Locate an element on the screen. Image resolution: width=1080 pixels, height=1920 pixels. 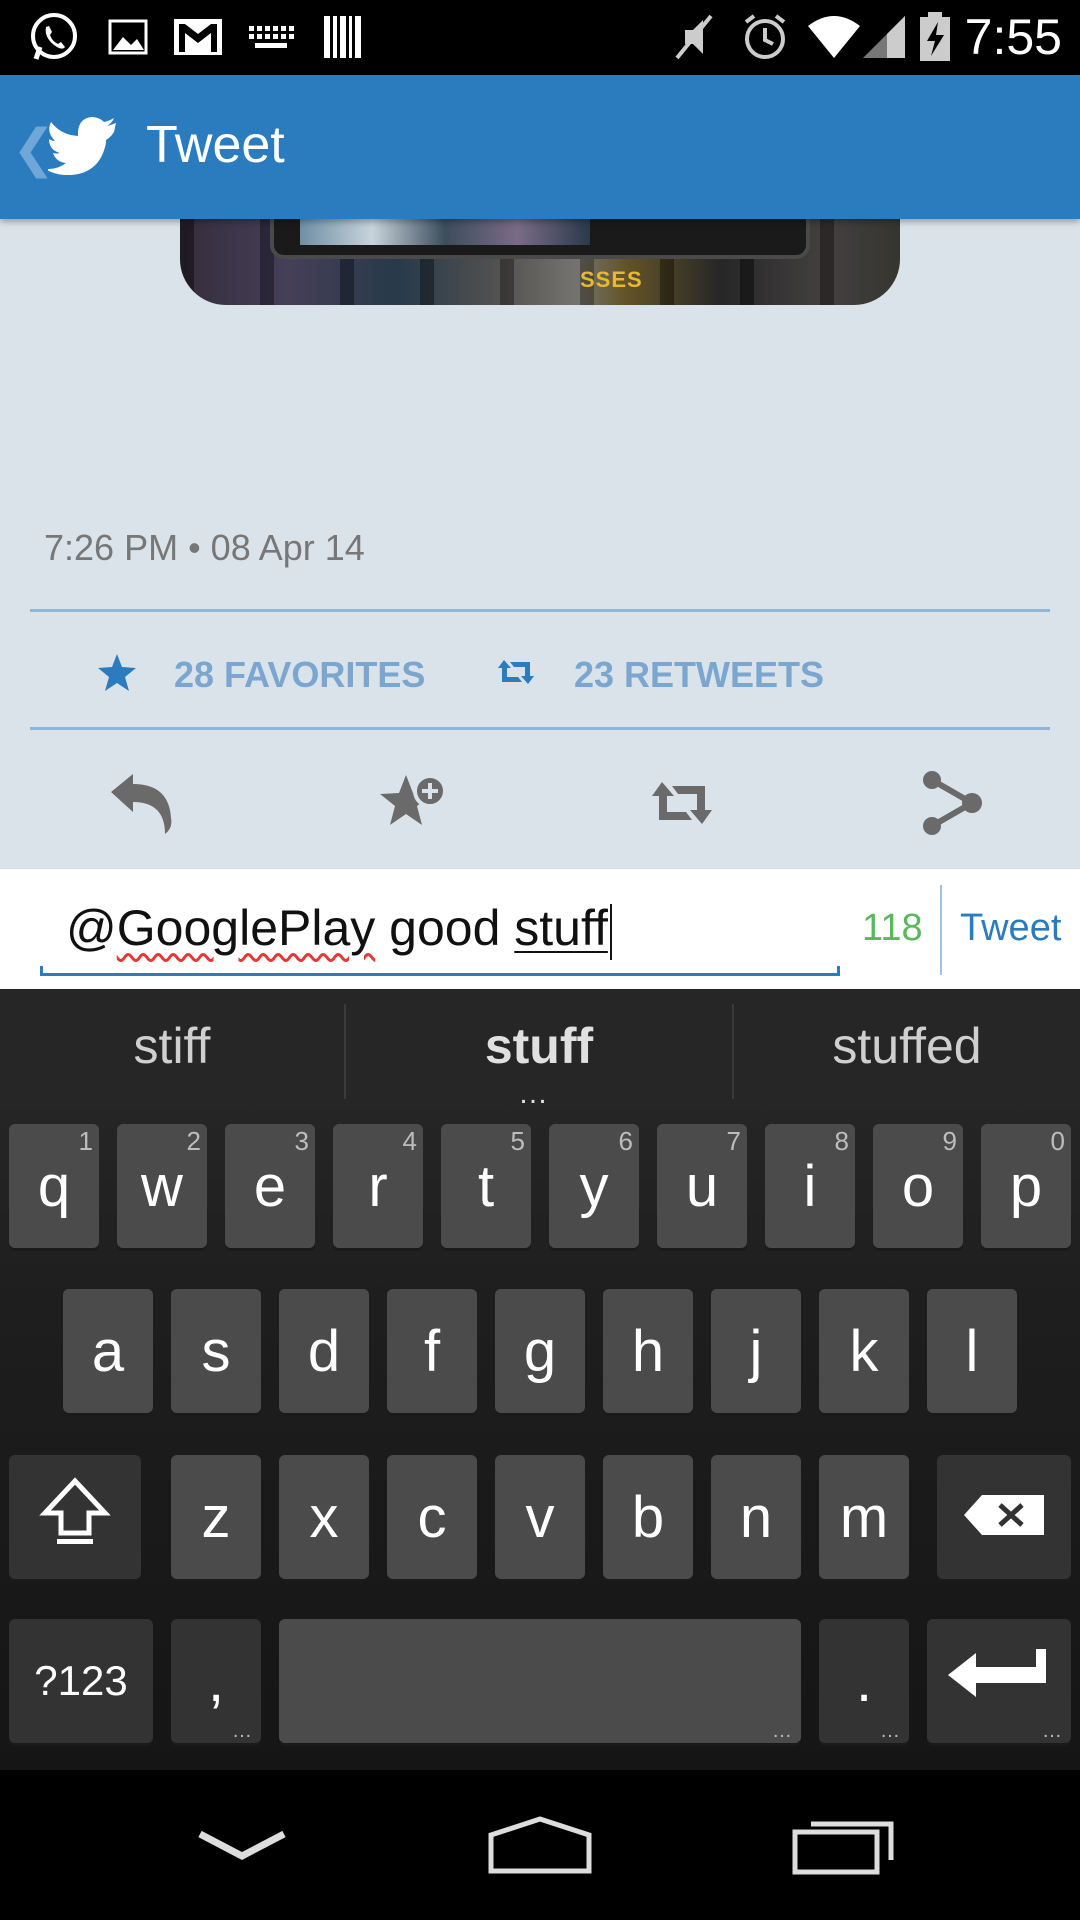
key-label: i is located at coordinates (810, 1186).